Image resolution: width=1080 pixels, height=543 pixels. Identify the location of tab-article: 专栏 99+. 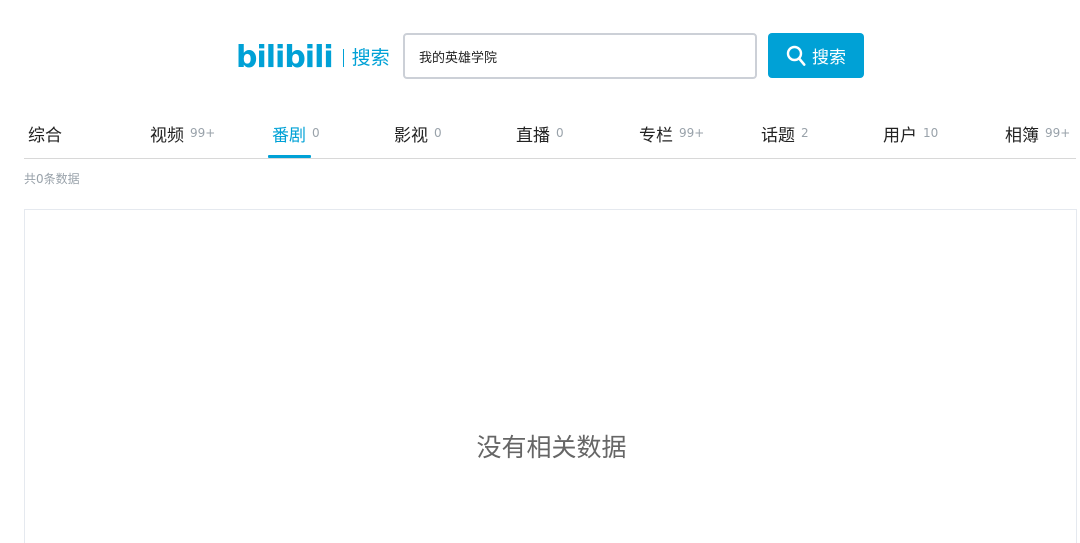
(671, 133).